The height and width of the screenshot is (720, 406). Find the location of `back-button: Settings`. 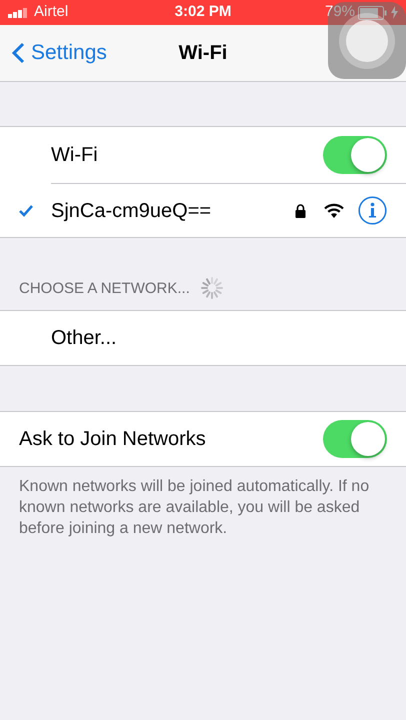

back-button: Settings is located at coordinates (53, 53).